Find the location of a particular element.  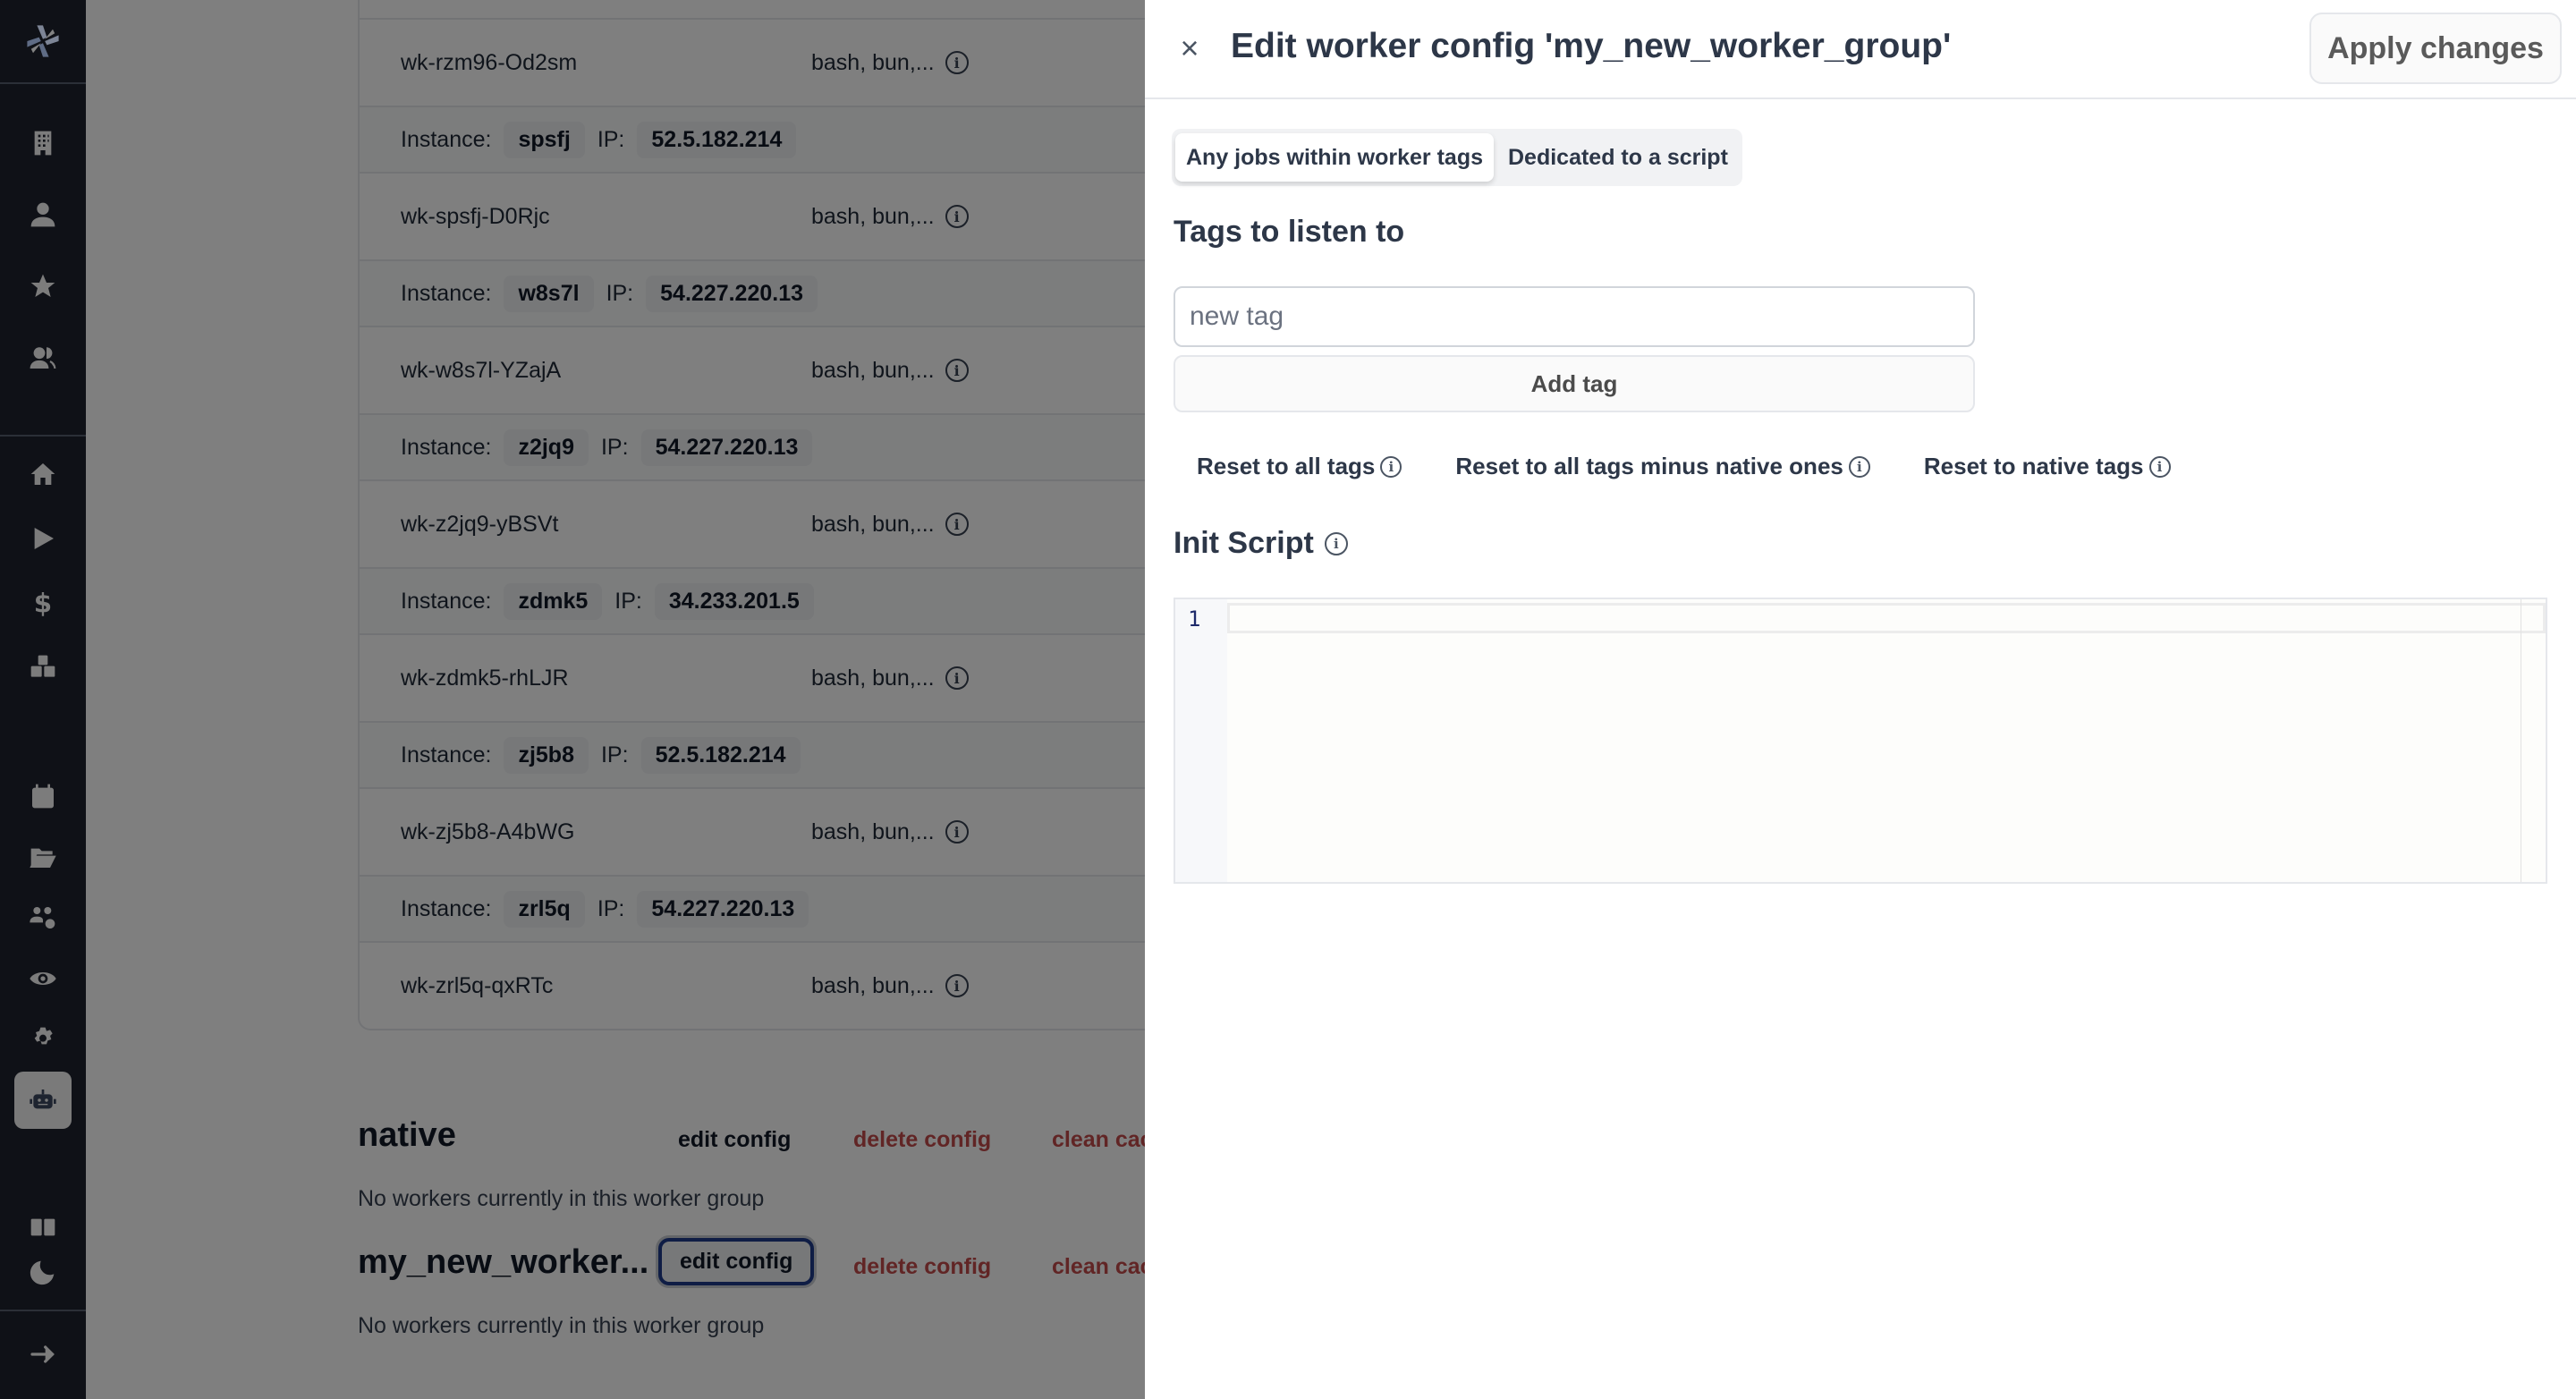

sidebar-item-favorites is located at coordinates (43, 286).